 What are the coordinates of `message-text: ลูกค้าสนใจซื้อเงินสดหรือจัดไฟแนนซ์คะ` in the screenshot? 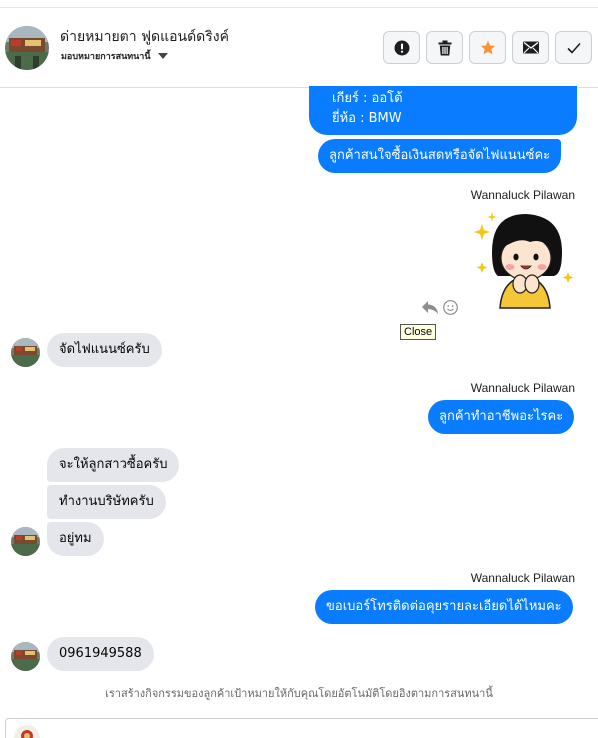 It's located at (440, 155).